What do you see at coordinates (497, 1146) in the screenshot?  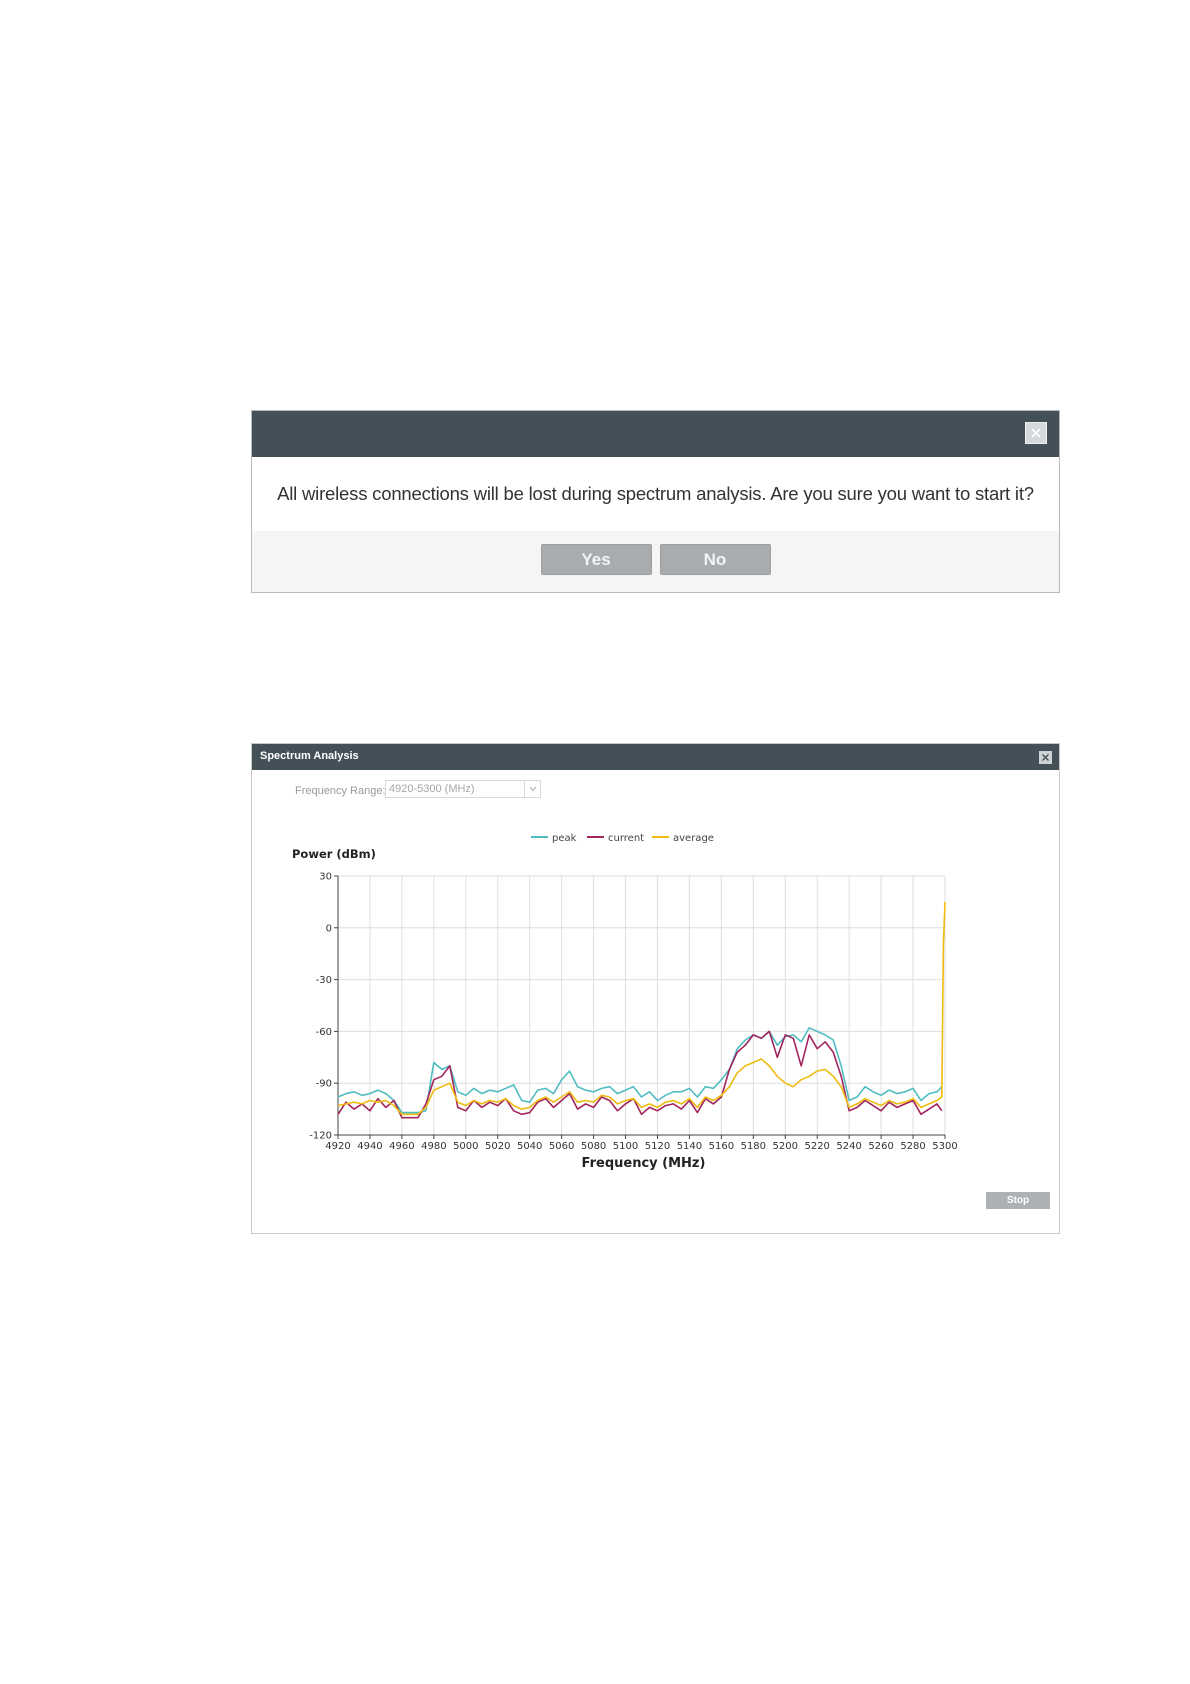 I see `x-tick-label: 5020` at bounding box center [497, 1146].